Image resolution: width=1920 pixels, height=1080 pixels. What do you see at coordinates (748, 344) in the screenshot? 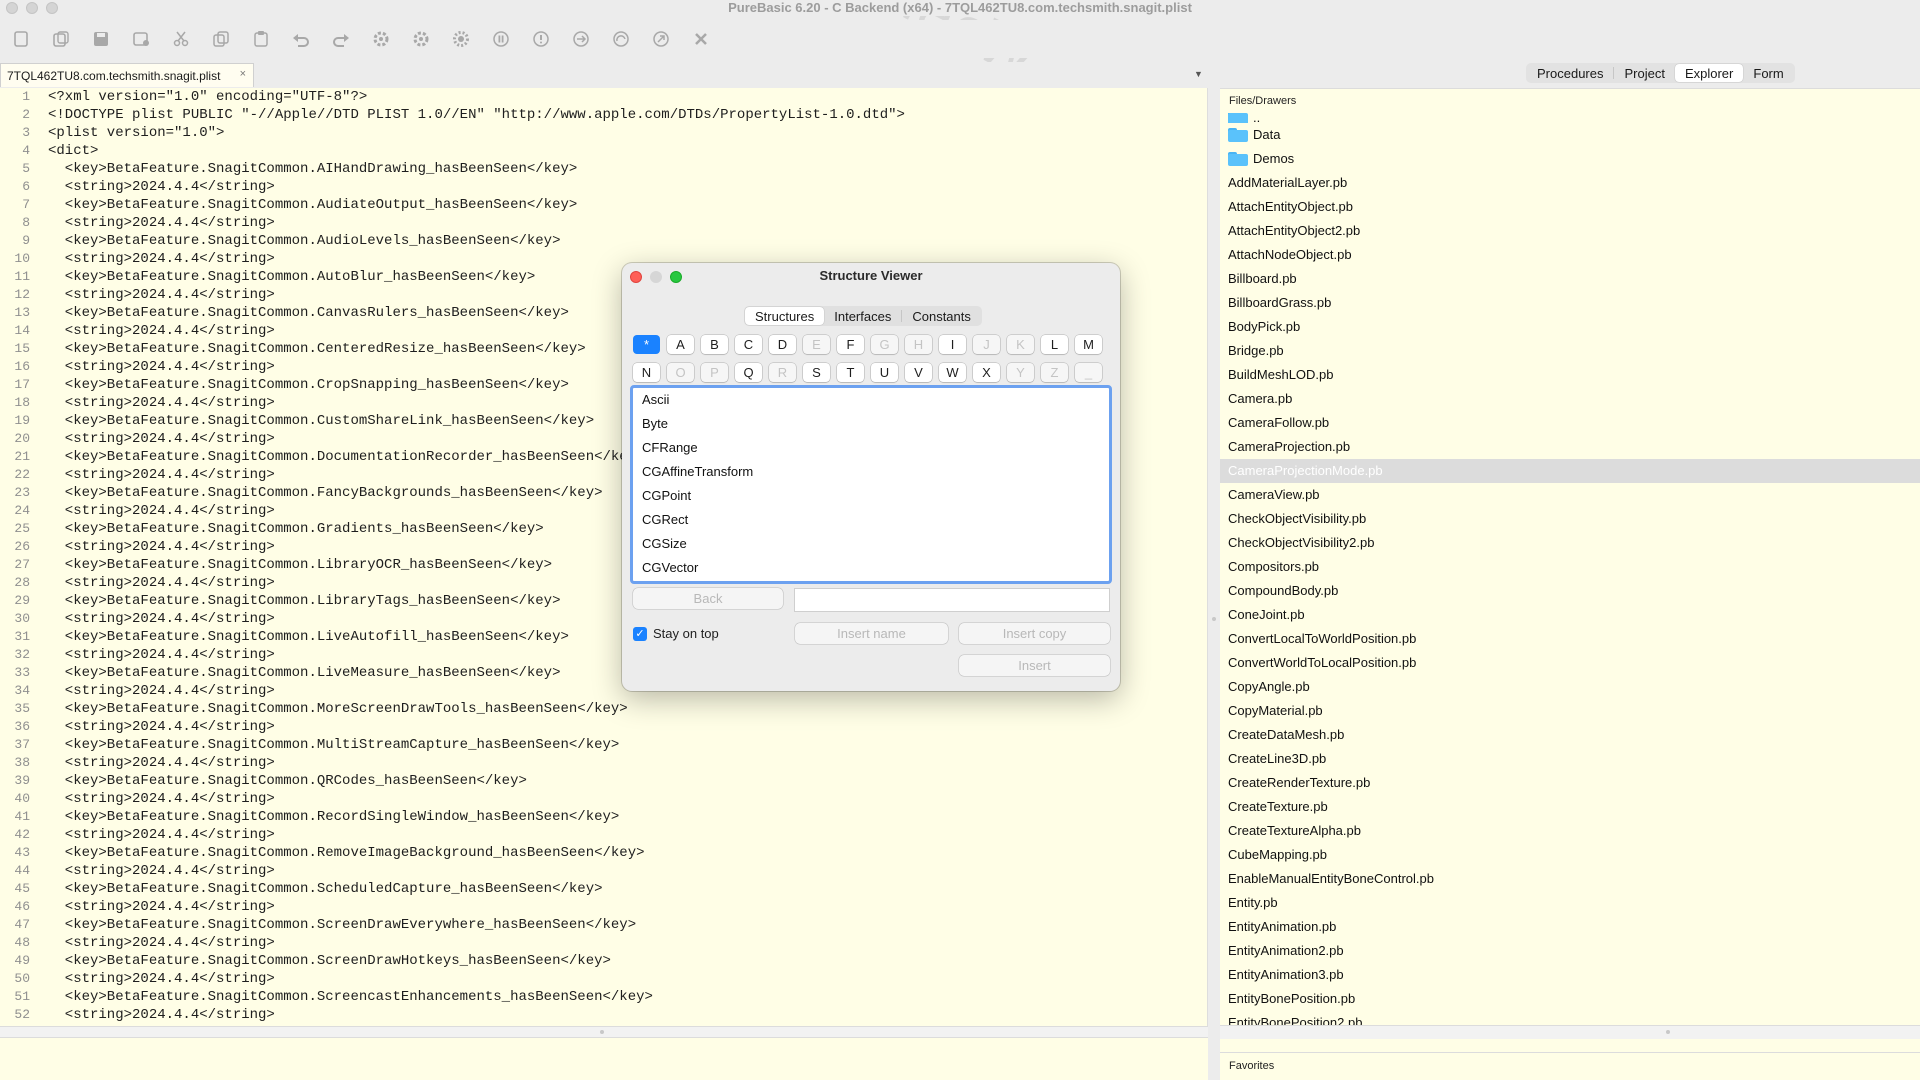
I see `letter-button-c: C` at bounding box center [748, 344].